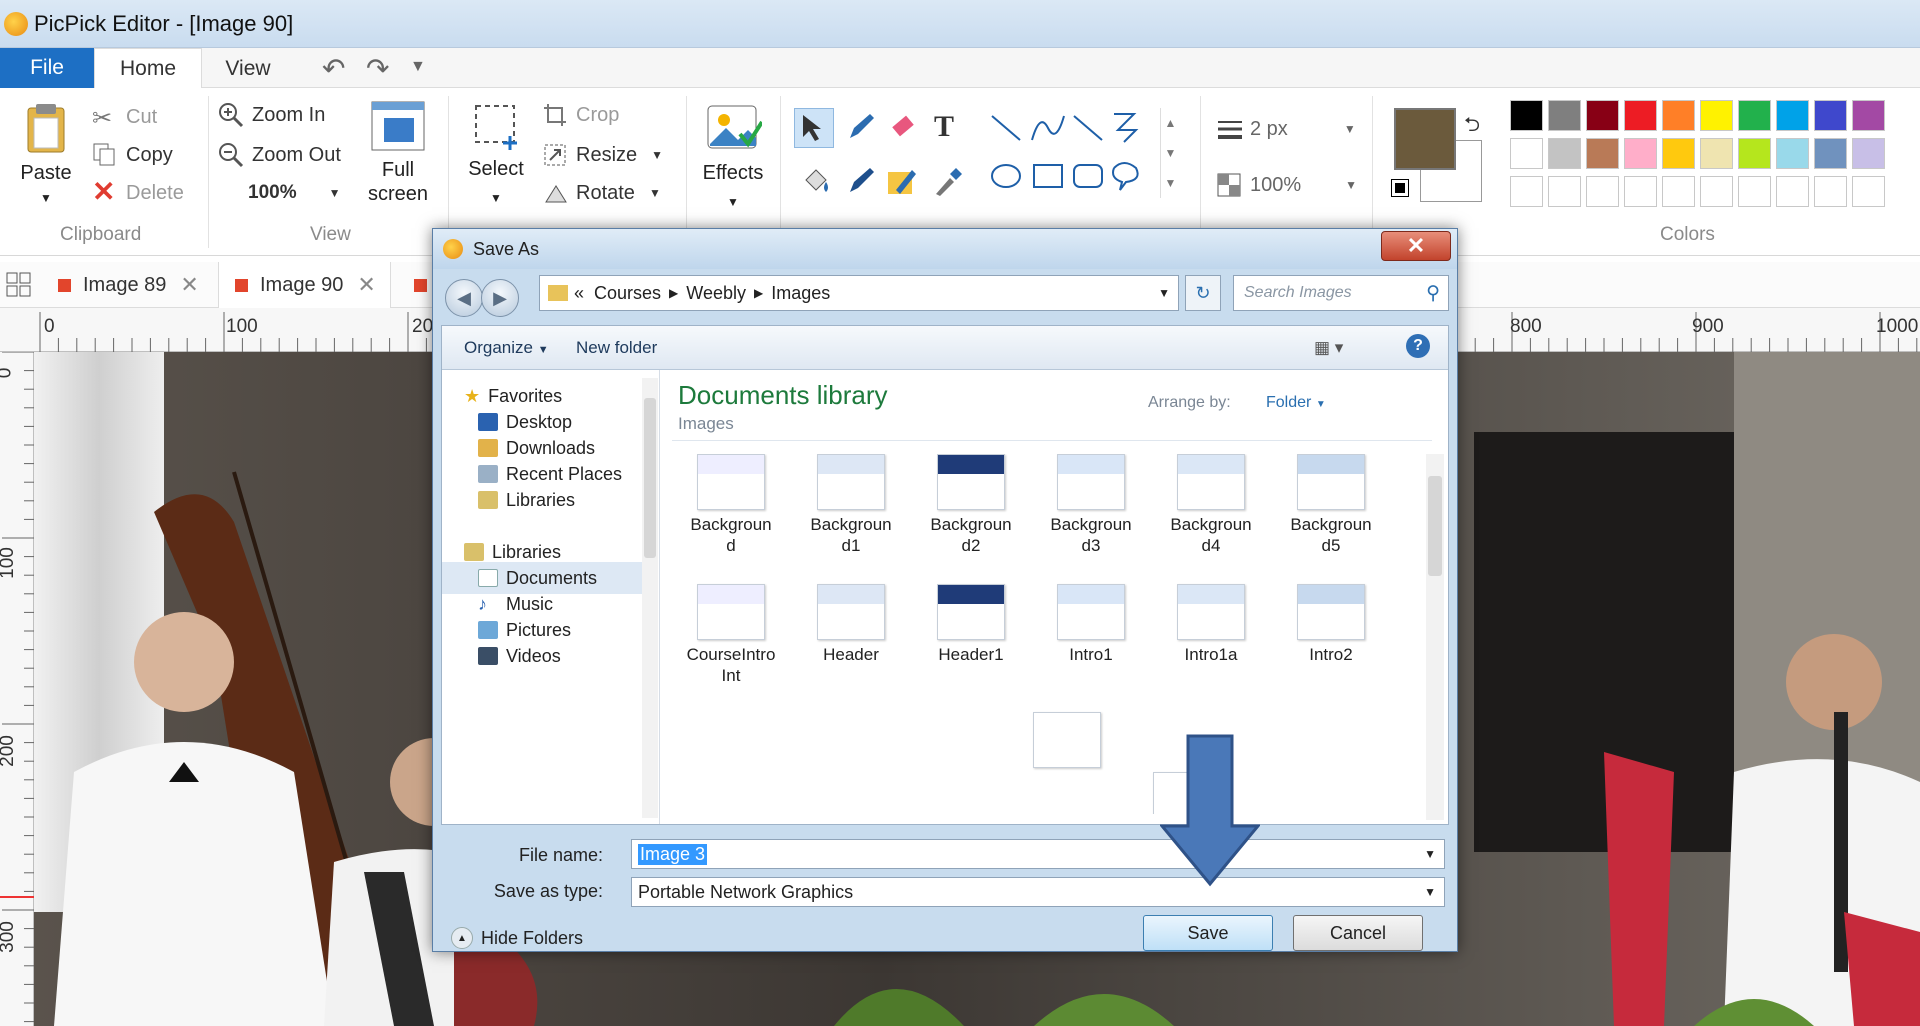 The height and width of the screenshot is (1026, 1920). Describe the element at coordinates (859, 293) in the screenshot. I see `address-bar: « Courses ▶ Weebly ▶ Images ▼` at that location.